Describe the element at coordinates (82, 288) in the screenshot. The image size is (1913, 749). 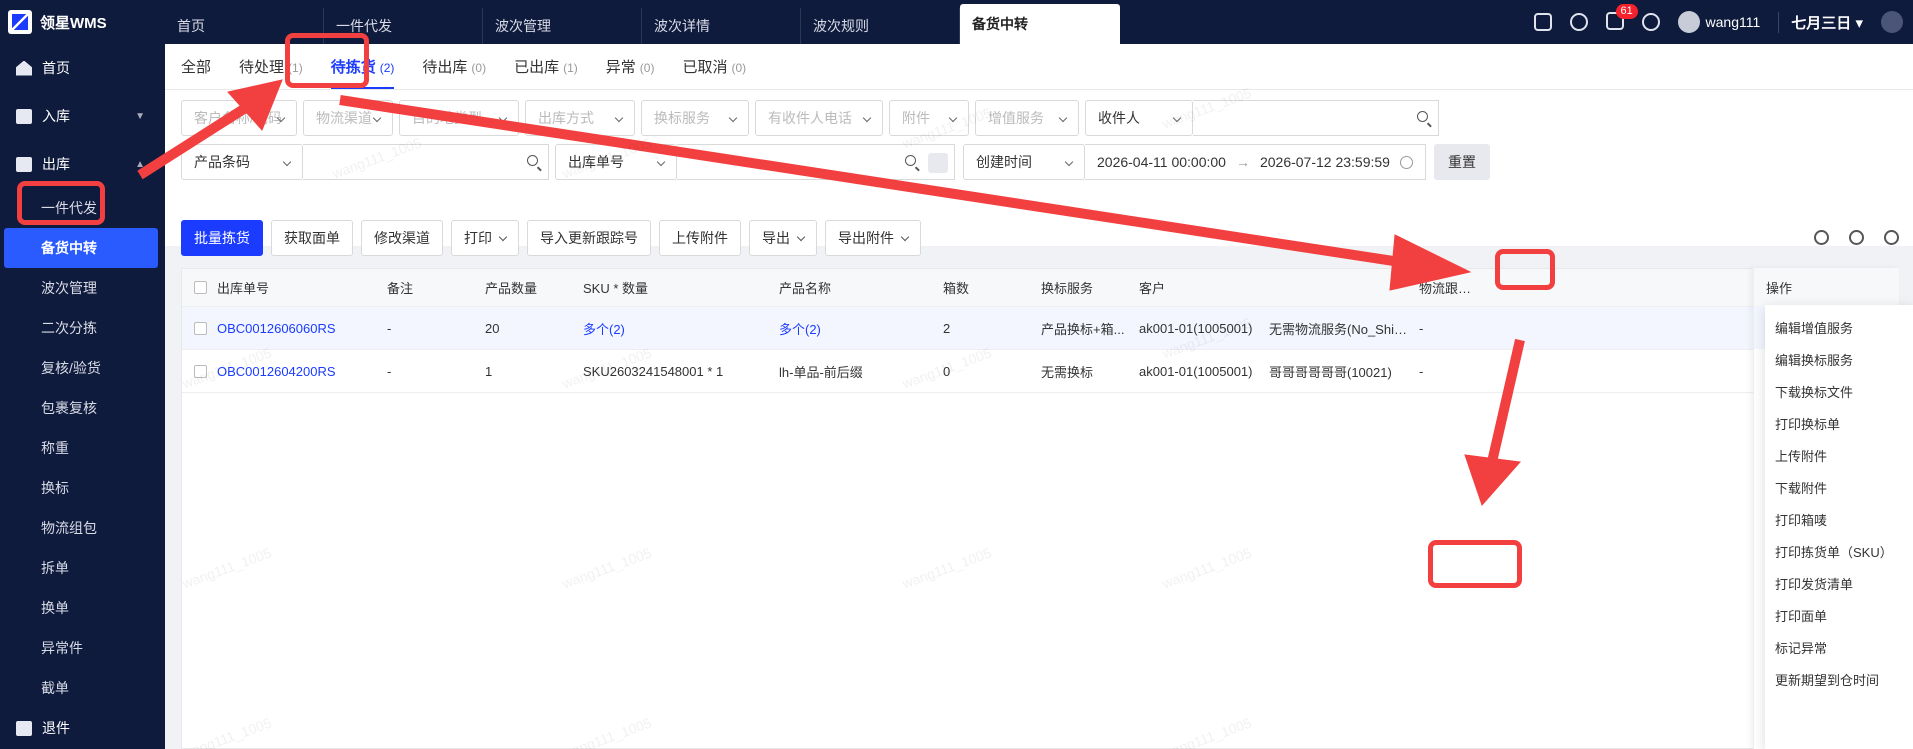
I see `sidebar-sub-2: 波次管理` at that location.